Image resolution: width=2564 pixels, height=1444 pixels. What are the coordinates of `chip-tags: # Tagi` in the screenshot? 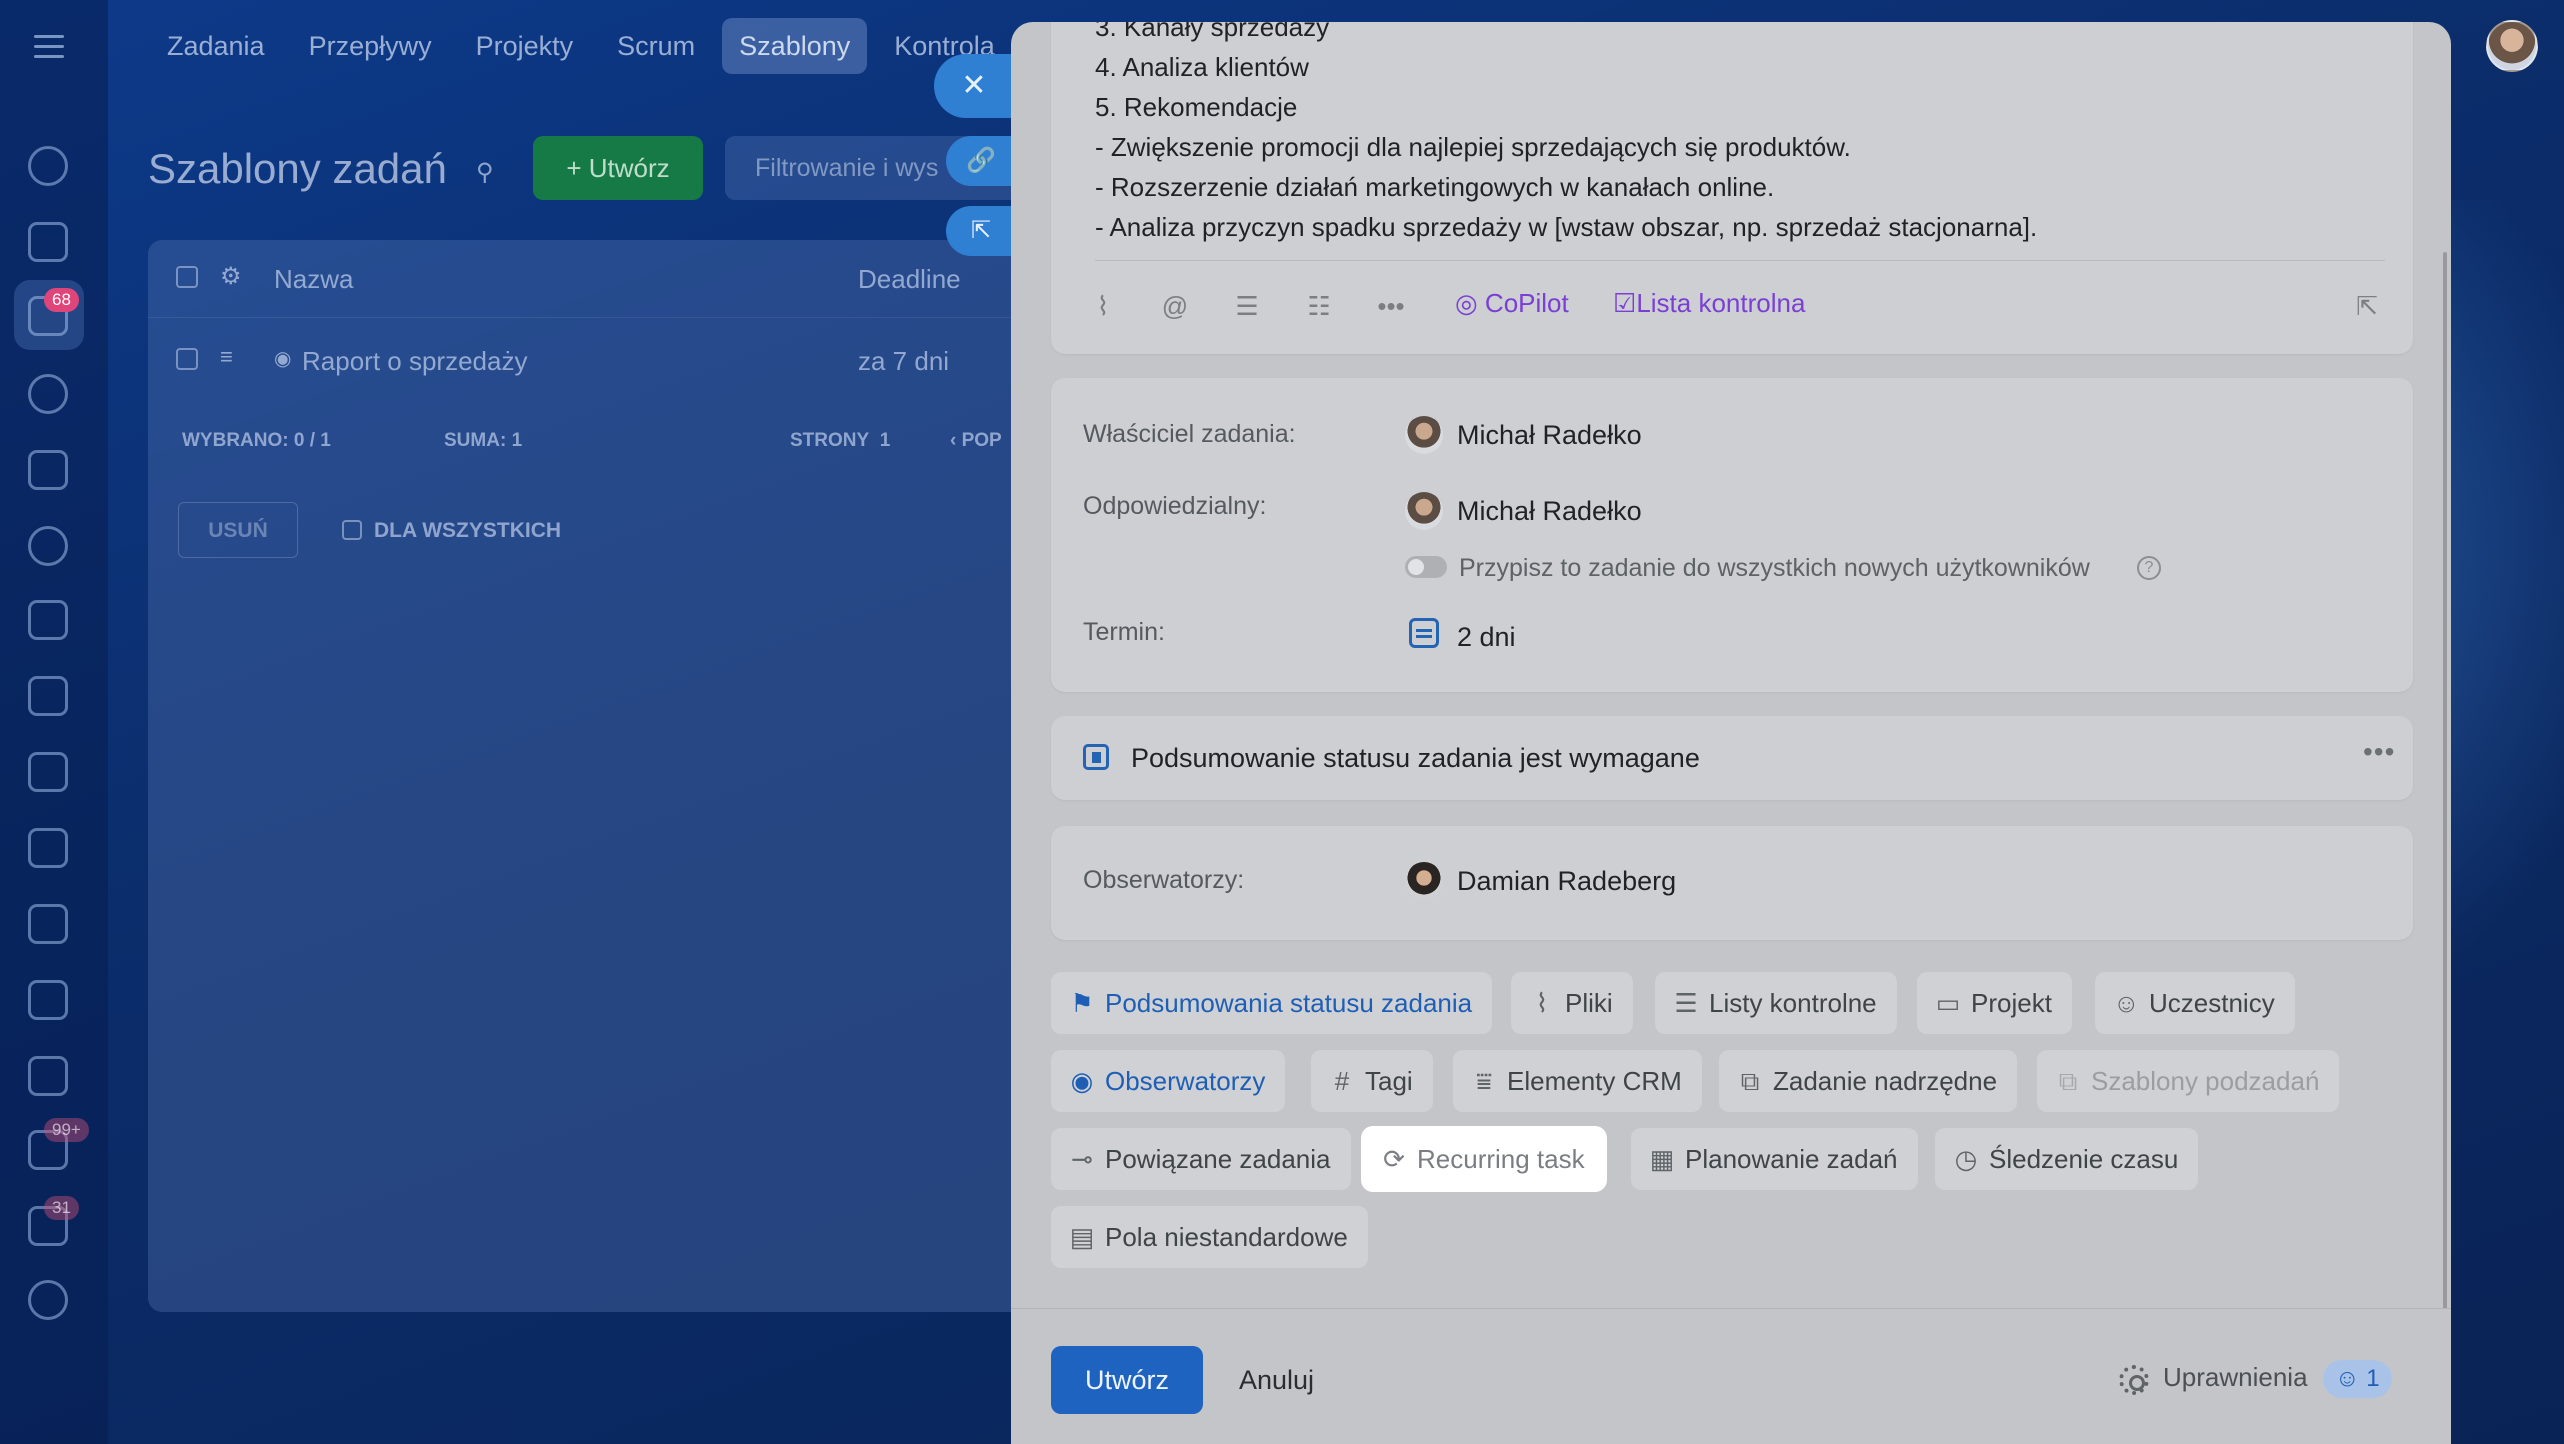 It's located at (1372, 1081).